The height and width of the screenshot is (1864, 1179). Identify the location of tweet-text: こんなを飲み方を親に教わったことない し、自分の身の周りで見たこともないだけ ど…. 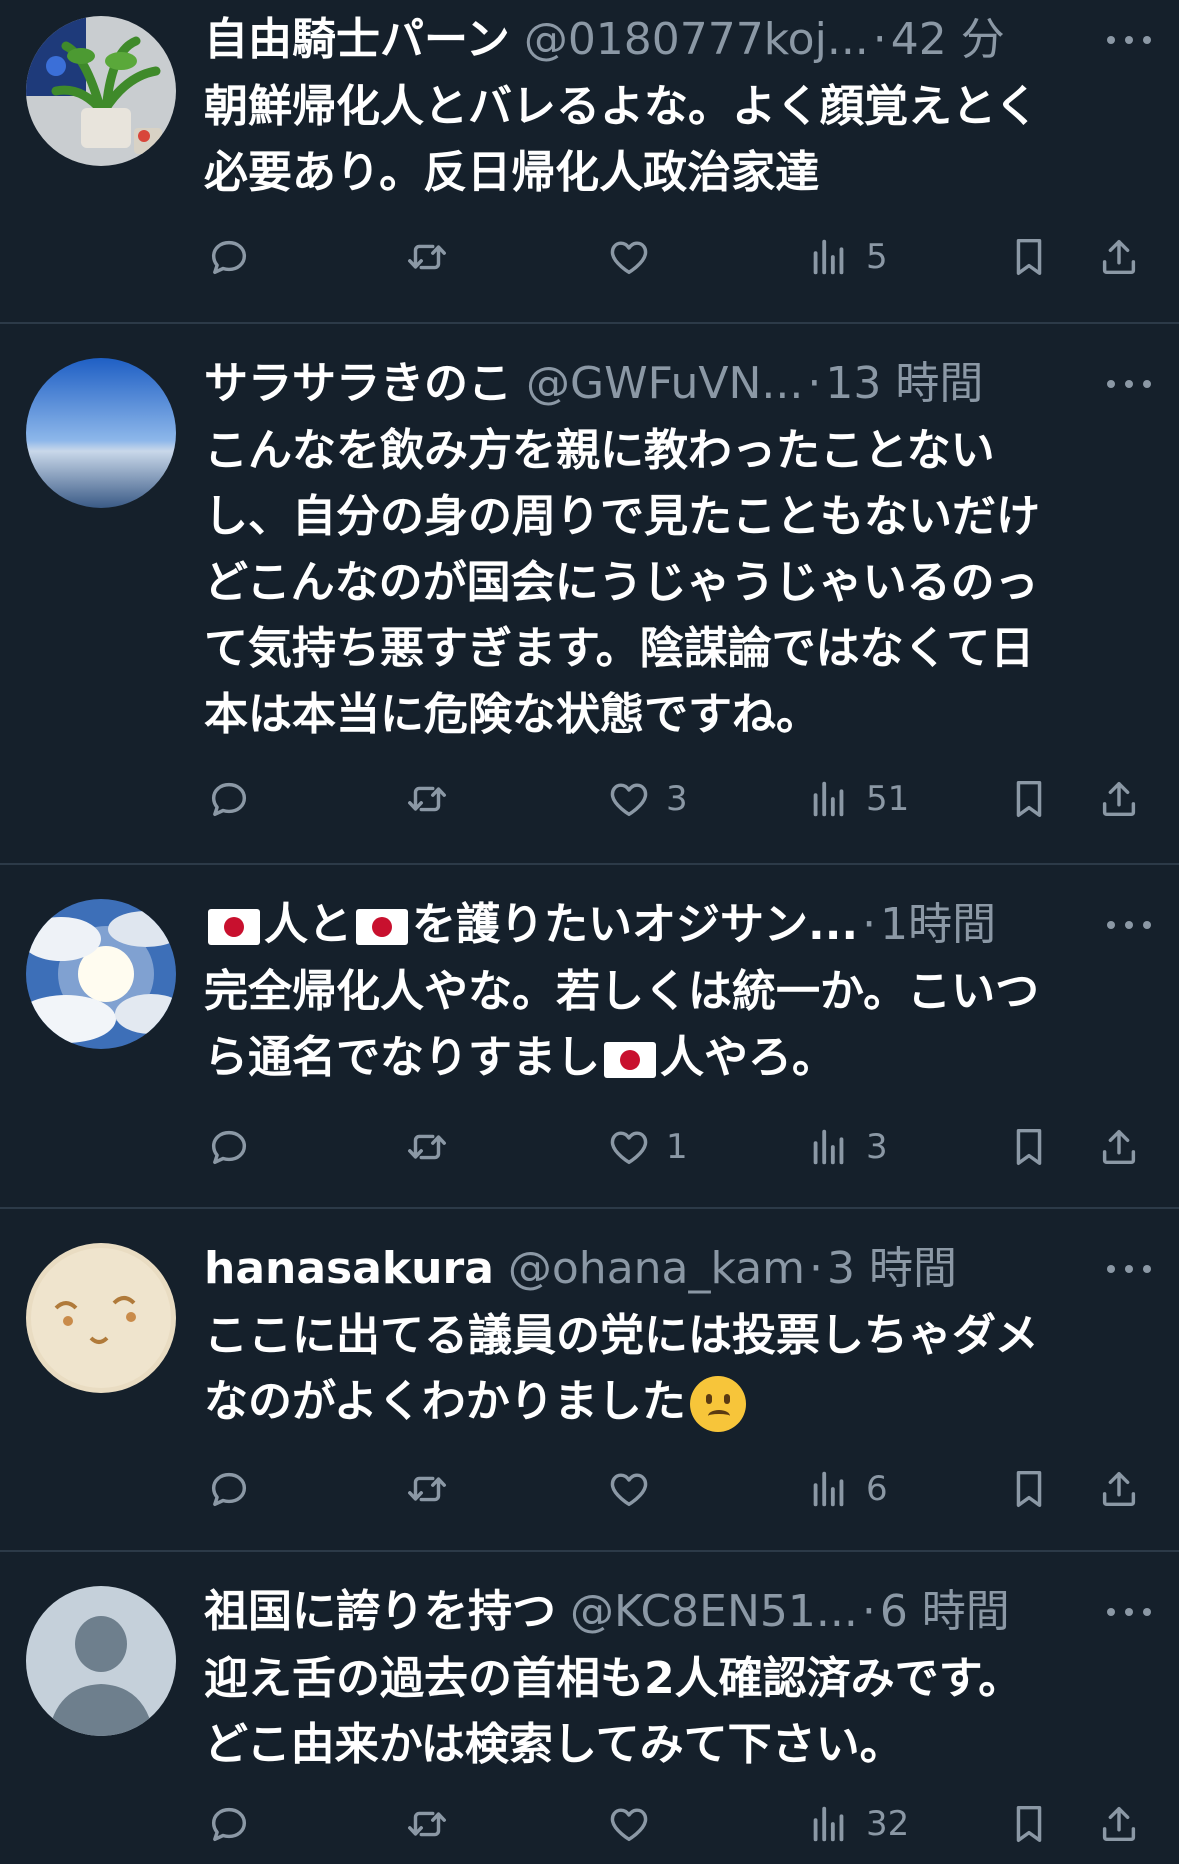
(622, 582).